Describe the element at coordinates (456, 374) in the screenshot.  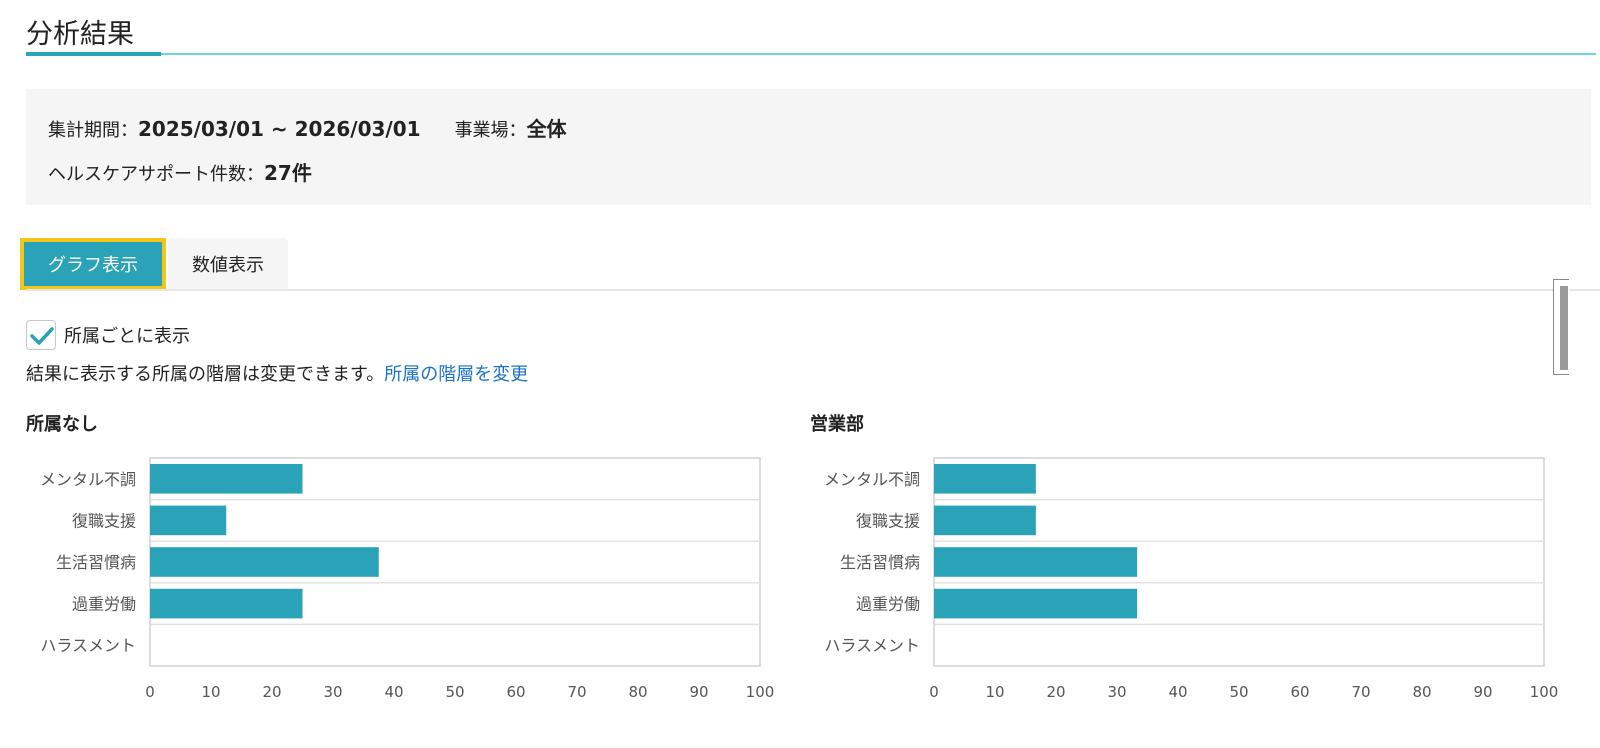
I see `change-hierarchy-link: 所属の階層を変更` at that location.